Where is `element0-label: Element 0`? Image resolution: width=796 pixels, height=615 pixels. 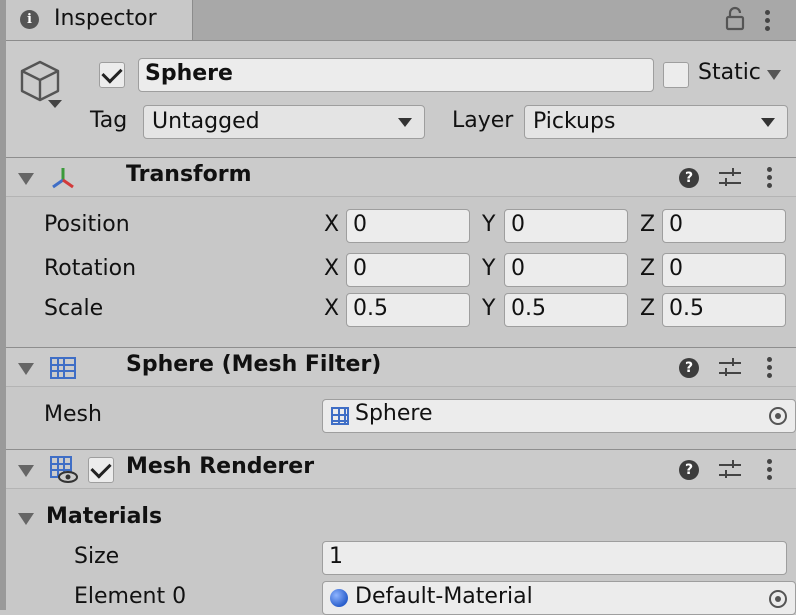
element0-label: Element 0 is located at coordinates (130, 596).